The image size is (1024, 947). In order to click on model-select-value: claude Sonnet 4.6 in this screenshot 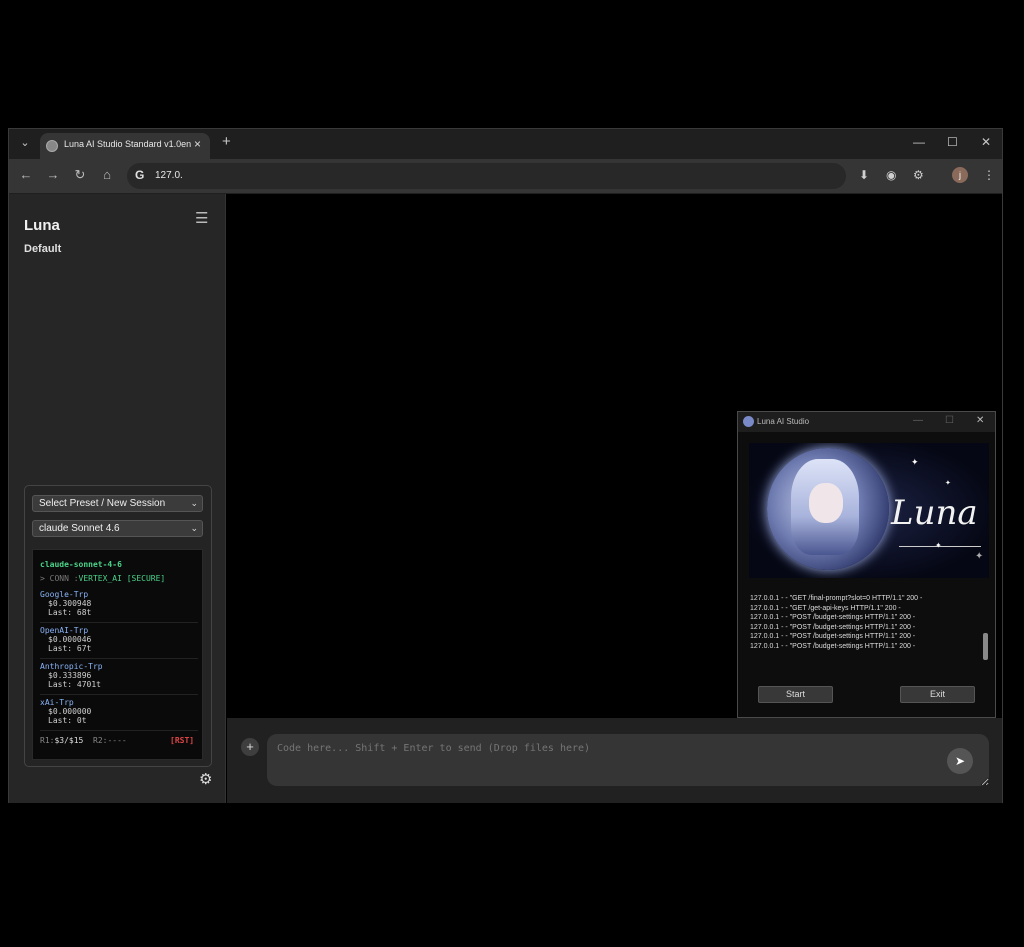, I will do `click(79, 528)`.